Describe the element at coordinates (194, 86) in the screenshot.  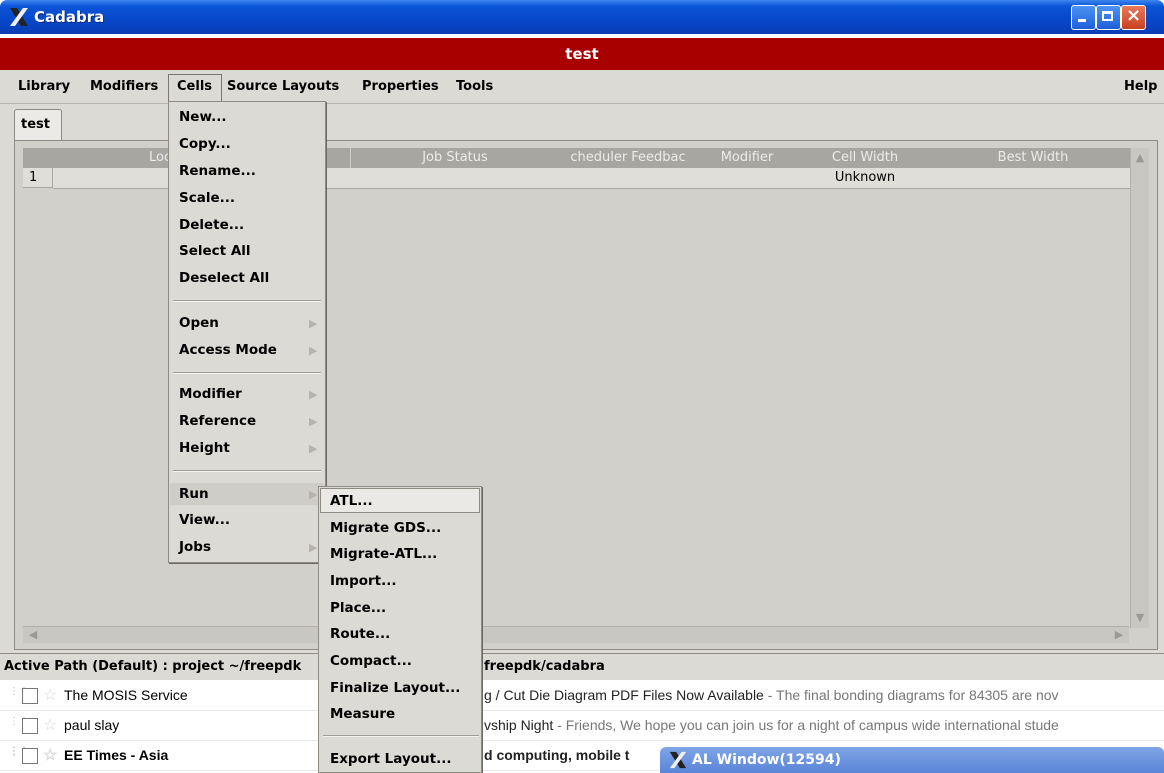
I see `menu-cells: Cells` at that location.